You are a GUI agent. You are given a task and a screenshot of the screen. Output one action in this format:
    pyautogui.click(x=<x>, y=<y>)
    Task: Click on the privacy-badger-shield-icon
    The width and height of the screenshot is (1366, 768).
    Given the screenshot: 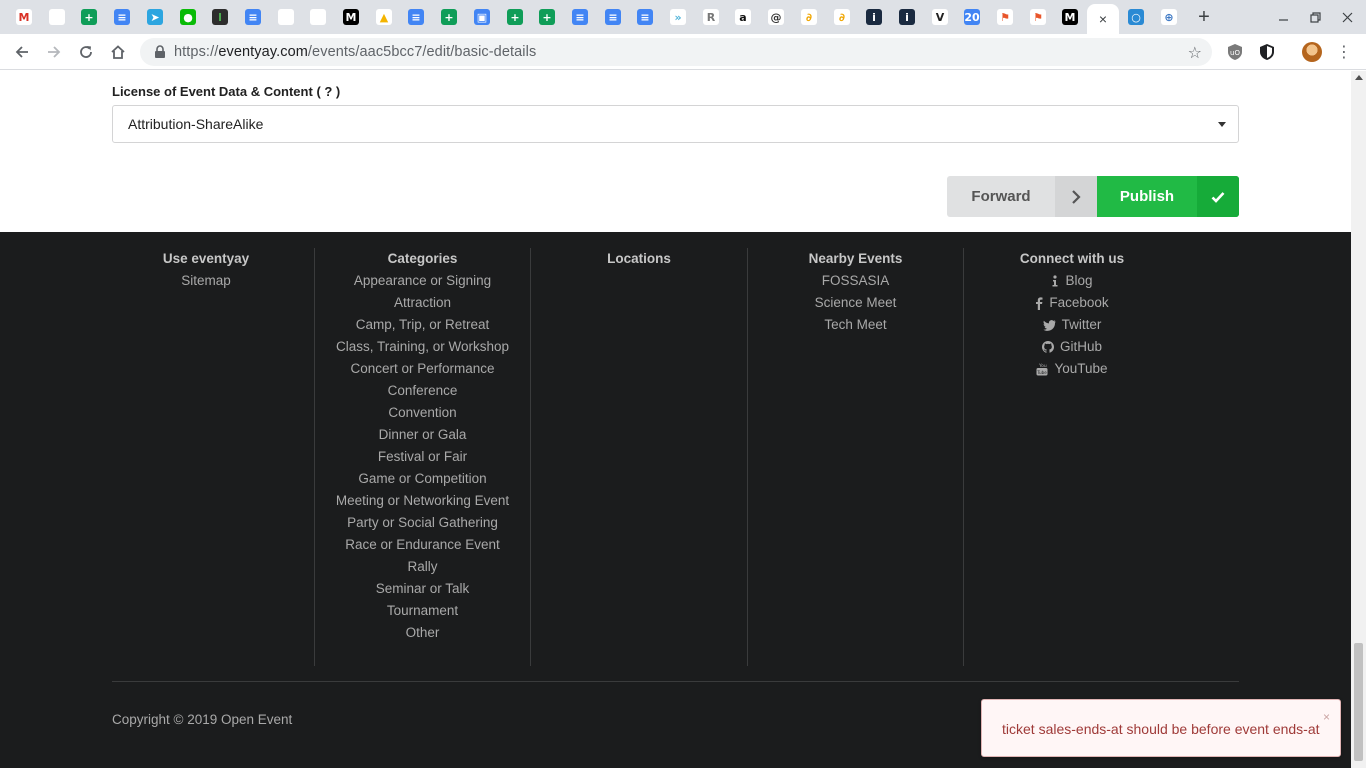 What is the action you would take?
    pyautogui.click(x=1267, y=52)
    